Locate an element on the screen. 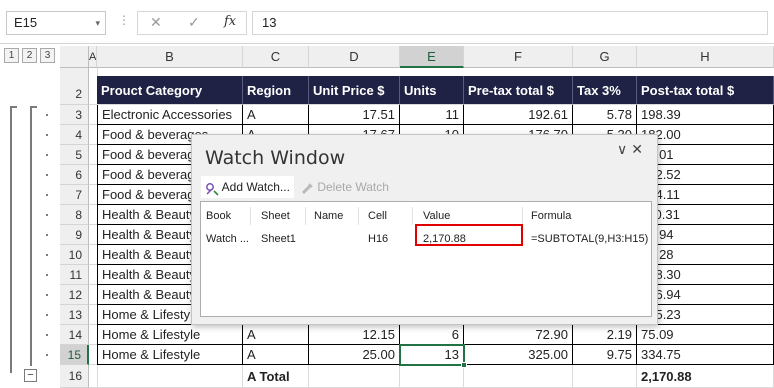  name-box: E15 ▾ is located at coordinates (56, 23).